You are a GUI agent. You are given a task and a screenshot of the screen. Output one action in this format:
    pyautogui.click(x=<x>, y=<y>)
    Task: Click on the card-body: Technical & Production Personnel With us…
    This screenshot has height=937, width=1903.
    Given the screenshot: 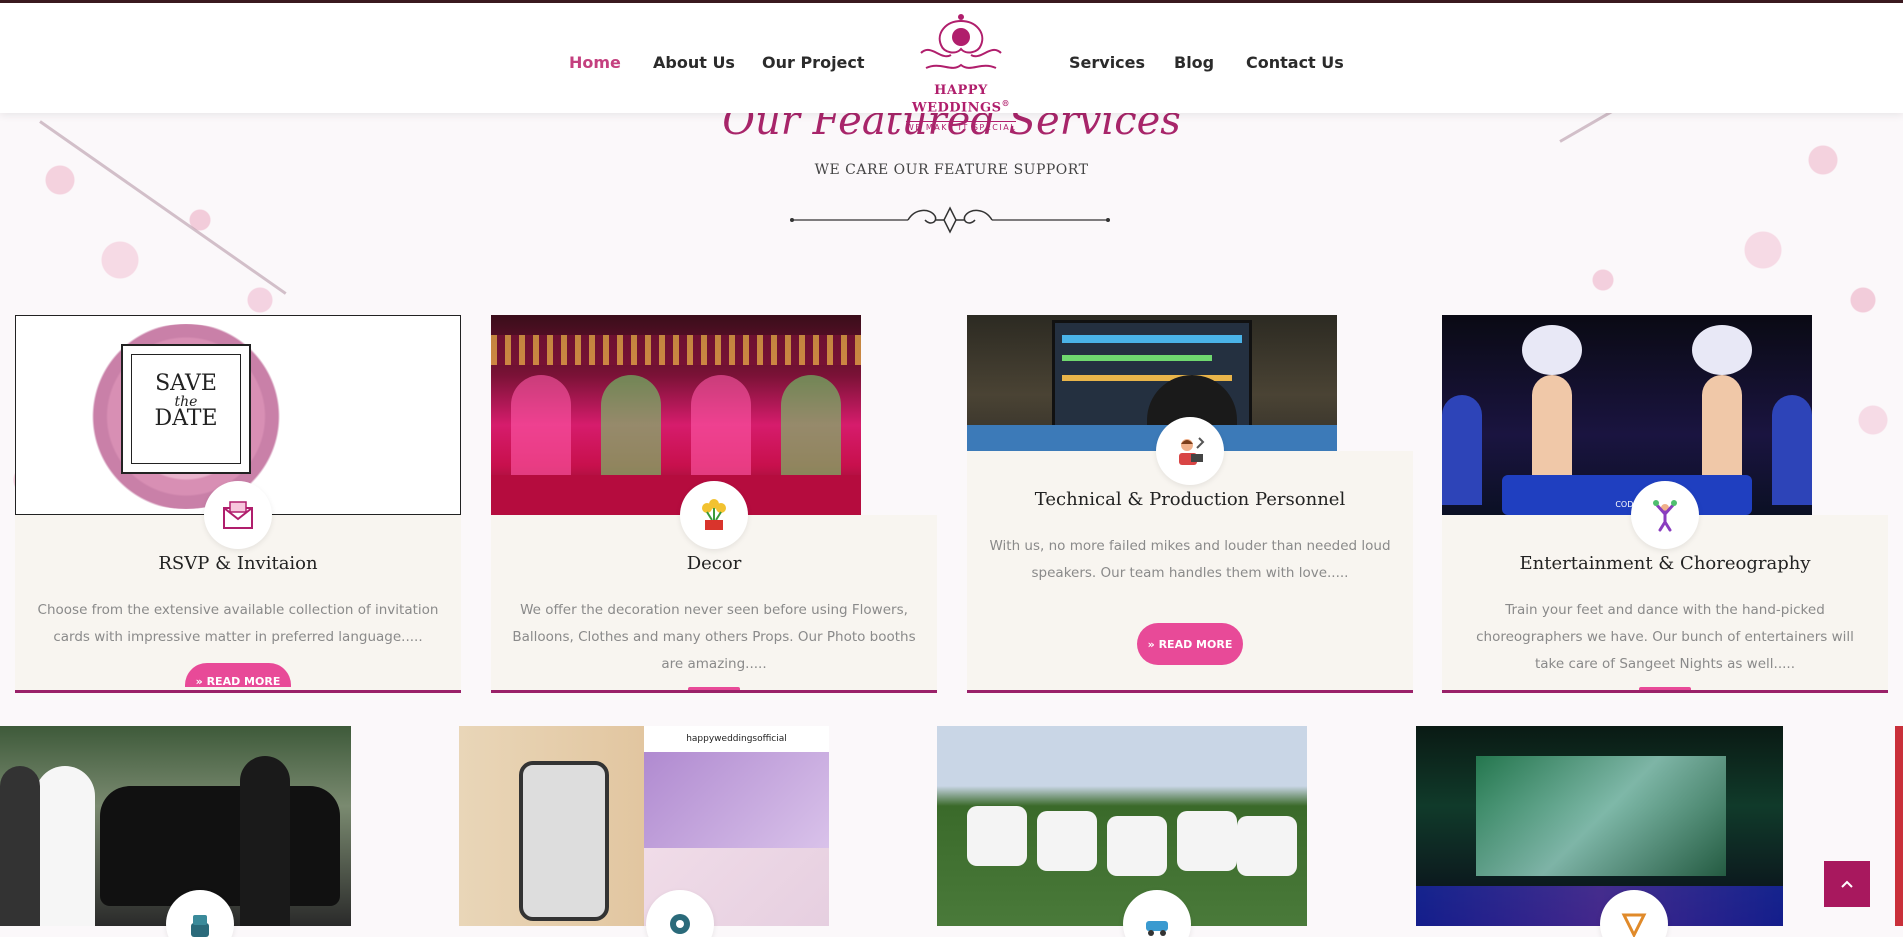 What is the action you would take?
    pyautogui.click(x=1190, y=555)
    